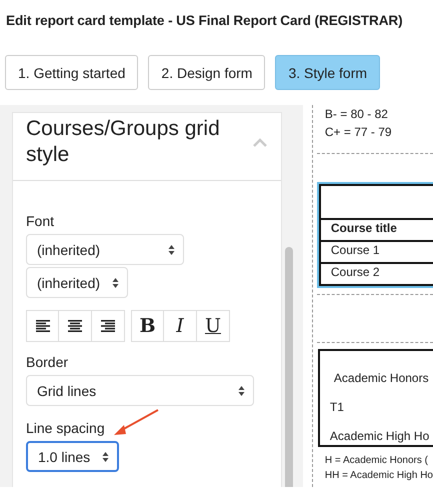 The width and height of the screenshot is (433, 500). I want to click on panel-heading: Courses/Groups grid style, so click(123, 142).